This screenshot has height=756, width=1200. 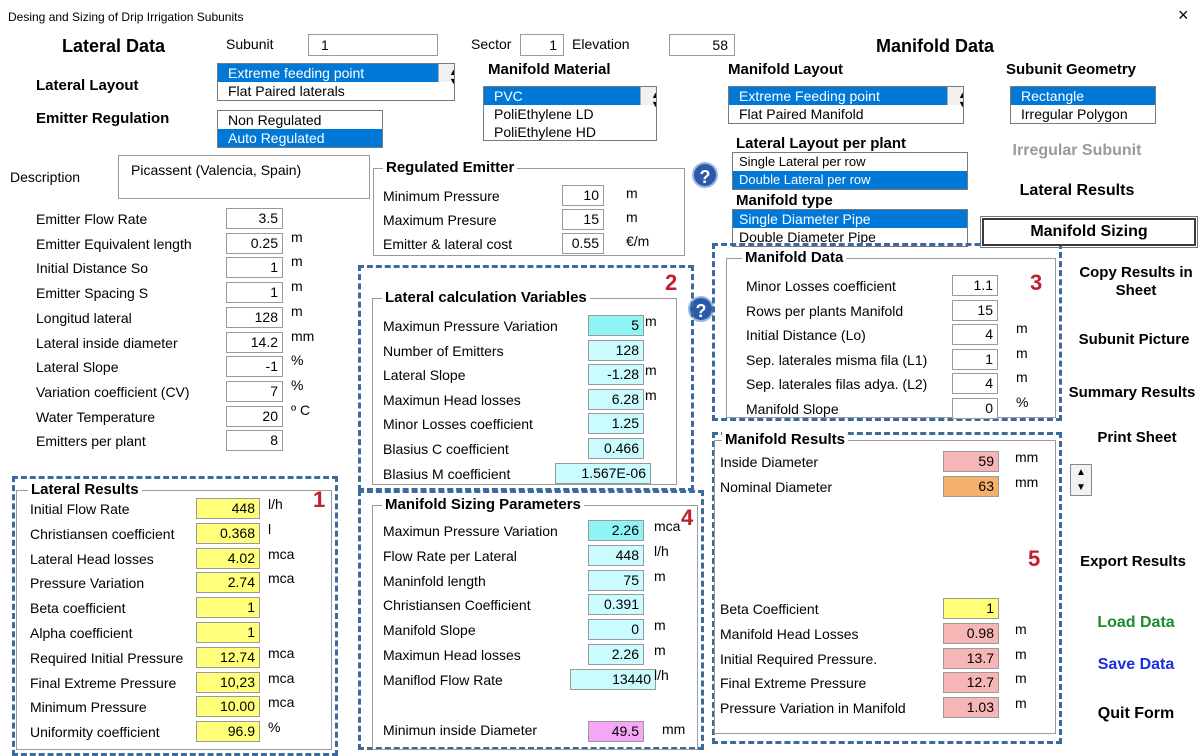 I want to click on emitter-regulation-option: Non Regulated, so click(x=300, y=120).